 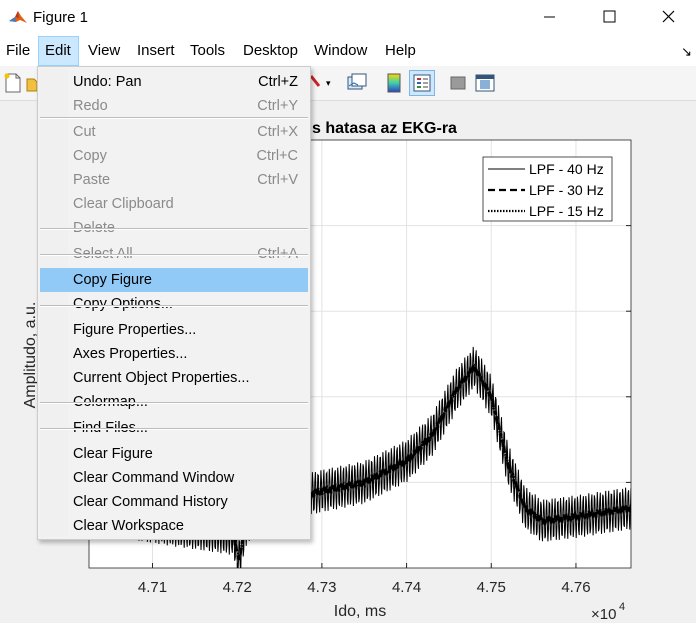 What do you see at coordinates (394, 83) in the screenshot?
I see `colorbar-icon` at bounding box center [394, 83].